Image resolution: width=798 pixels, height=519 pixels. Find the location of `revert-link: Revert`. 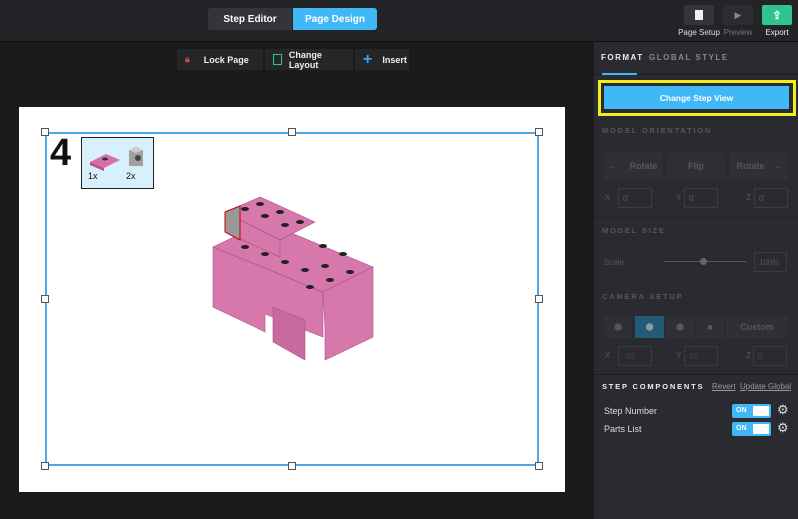

revert-link: Revert is located at coordinates (724, 386).